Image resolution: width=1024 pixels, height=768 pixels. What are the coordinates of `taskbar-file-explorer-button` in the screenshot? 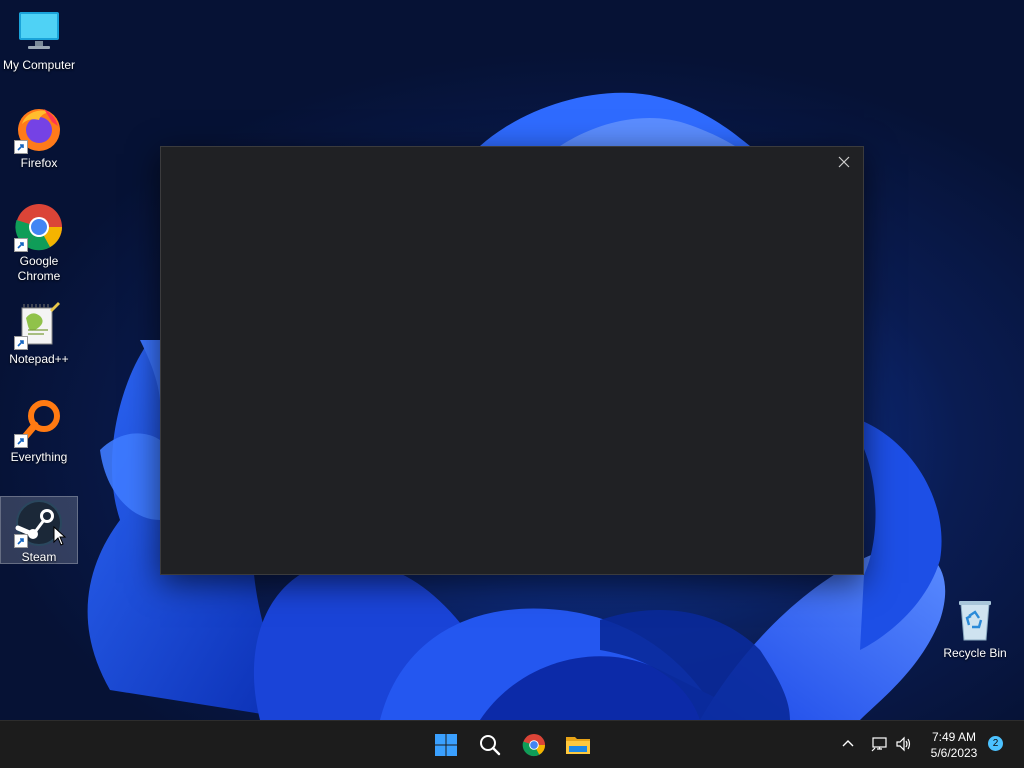 It's located at (578, 745).